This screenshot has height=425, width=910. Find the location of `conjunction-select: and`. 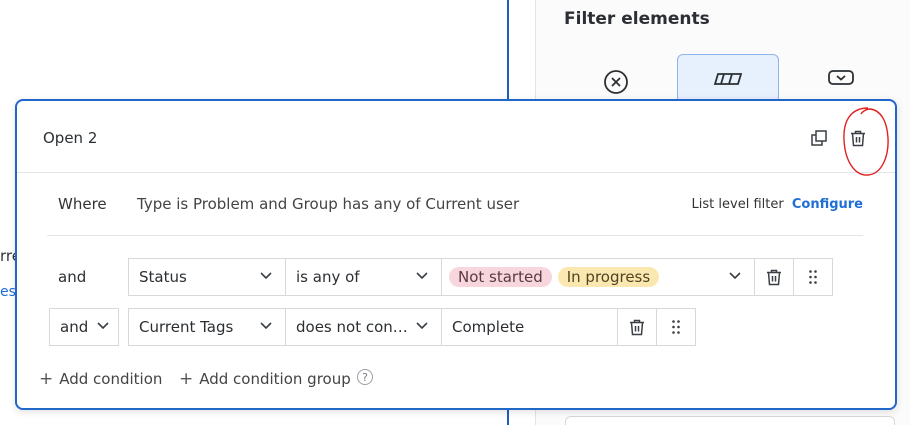

conjunction-select: and is located at coordinates (84, 327).